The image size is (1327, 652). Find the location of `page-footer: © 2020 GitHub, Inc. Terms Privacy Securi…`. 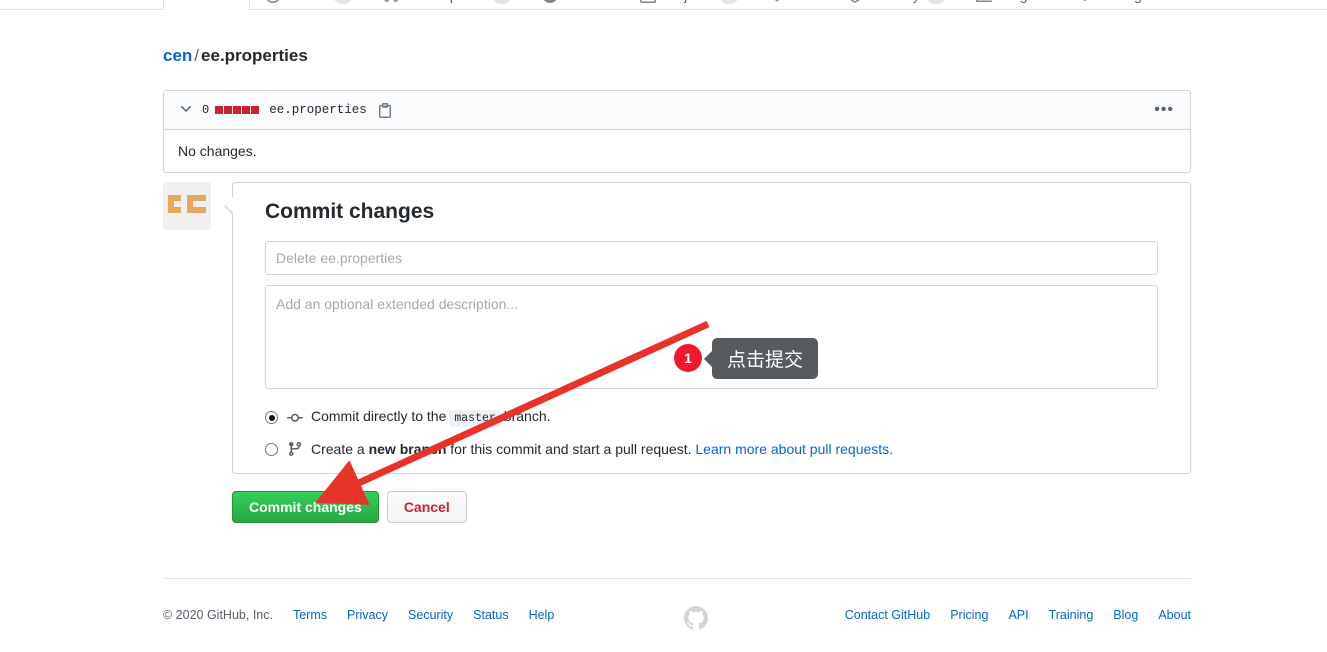

page-footer: © 2020 GitHub, Inc. Terms Privacy Securi… is located at coordinates (663, 619).